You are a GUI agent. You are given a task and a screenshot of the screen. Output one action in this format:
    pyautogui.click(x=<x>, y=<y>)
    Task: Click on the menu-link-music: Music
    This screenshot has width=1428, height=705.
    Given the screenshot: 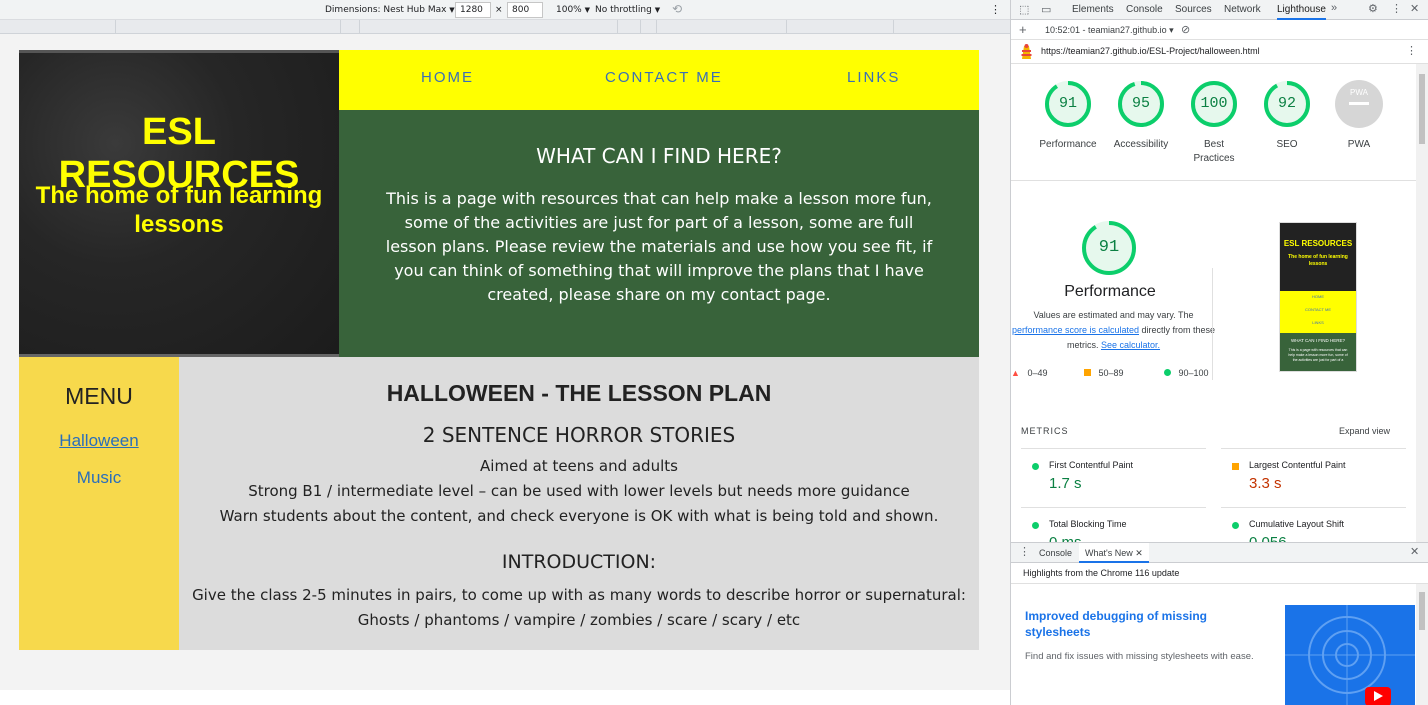 What is the action you would take?
    pyautogui.click(x=99, y=478)
    